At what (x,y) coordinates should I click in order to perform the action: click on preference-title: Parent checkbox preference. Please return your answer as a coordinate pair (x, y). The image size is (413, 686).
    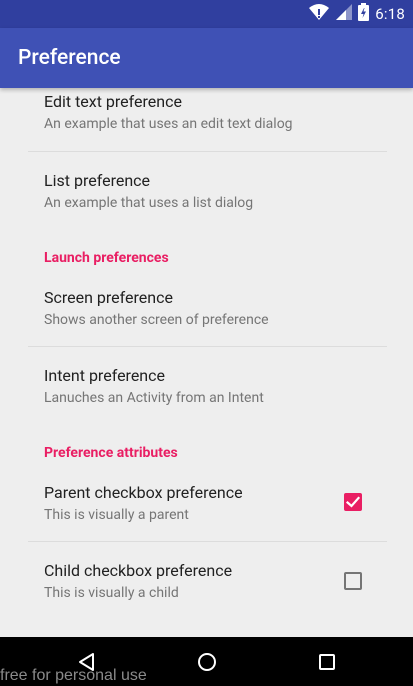
    Looking at the image, I should click on (143, 492).